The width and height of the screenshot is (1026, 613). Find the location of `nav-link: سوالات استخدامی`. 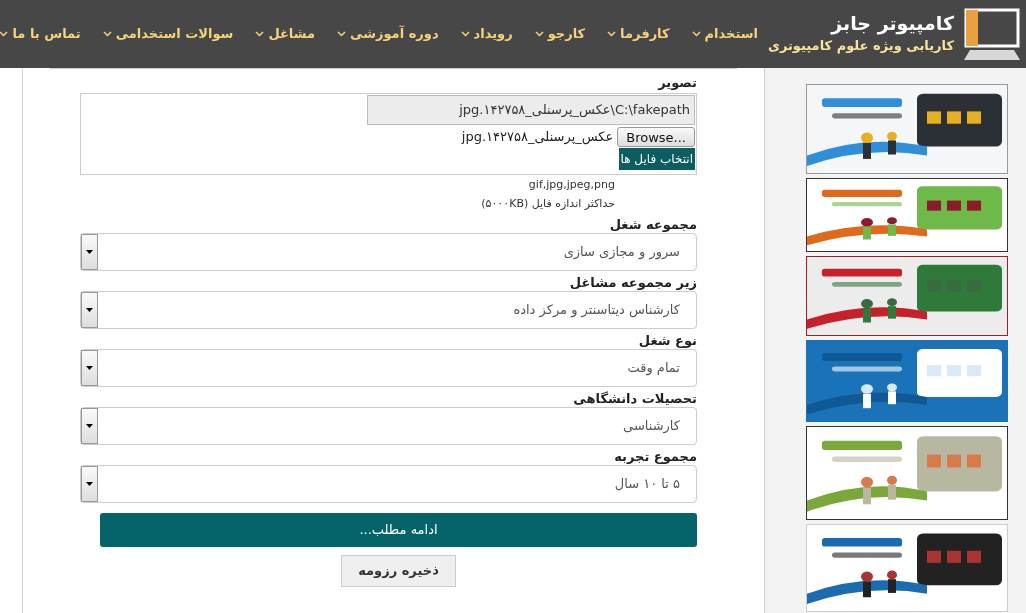

nav-link: سوالات استخدامی is located at coordinates (168, 34).